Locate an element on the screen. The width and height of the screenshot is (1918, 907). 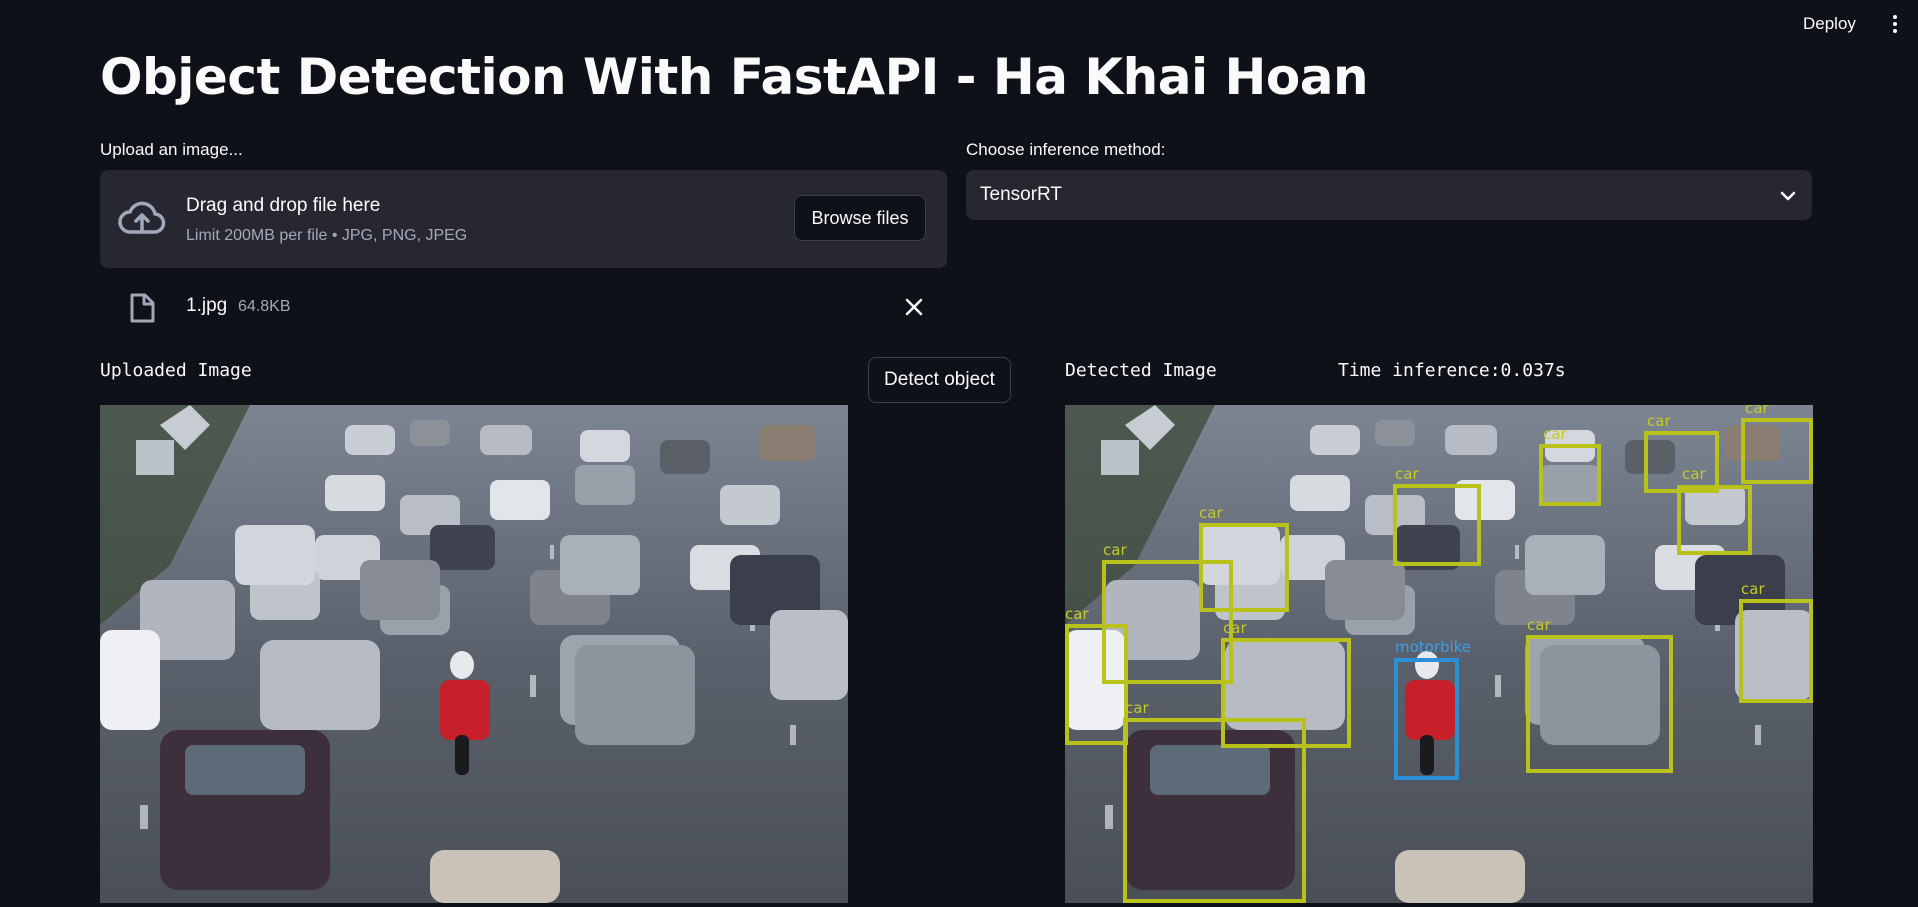
dropzone-limit-text: Limit 200MB per file • JPG, PNG, JPEG is located at coordinates (327, 235).